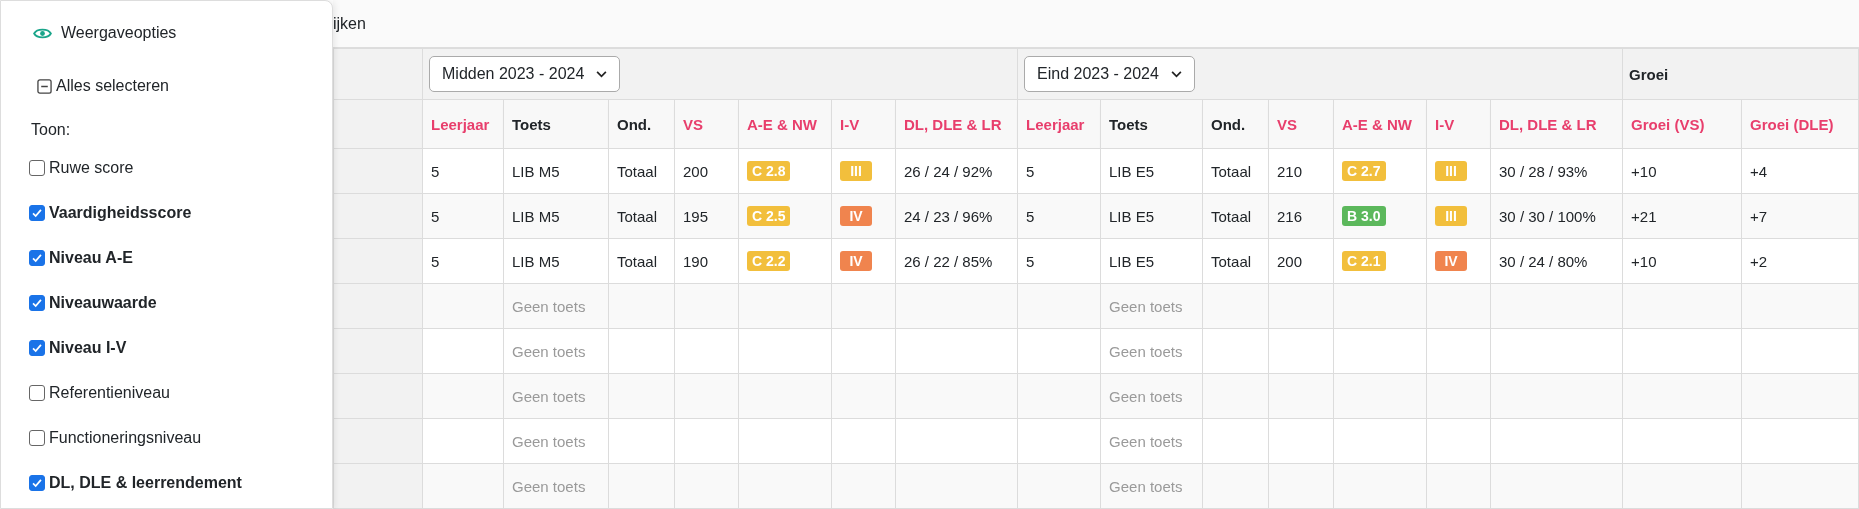 Image resolution: width=1859 pixels, height=509 pixels. I want to click on checkbox-label: Vaardigheidsscore, so click(120, 212).